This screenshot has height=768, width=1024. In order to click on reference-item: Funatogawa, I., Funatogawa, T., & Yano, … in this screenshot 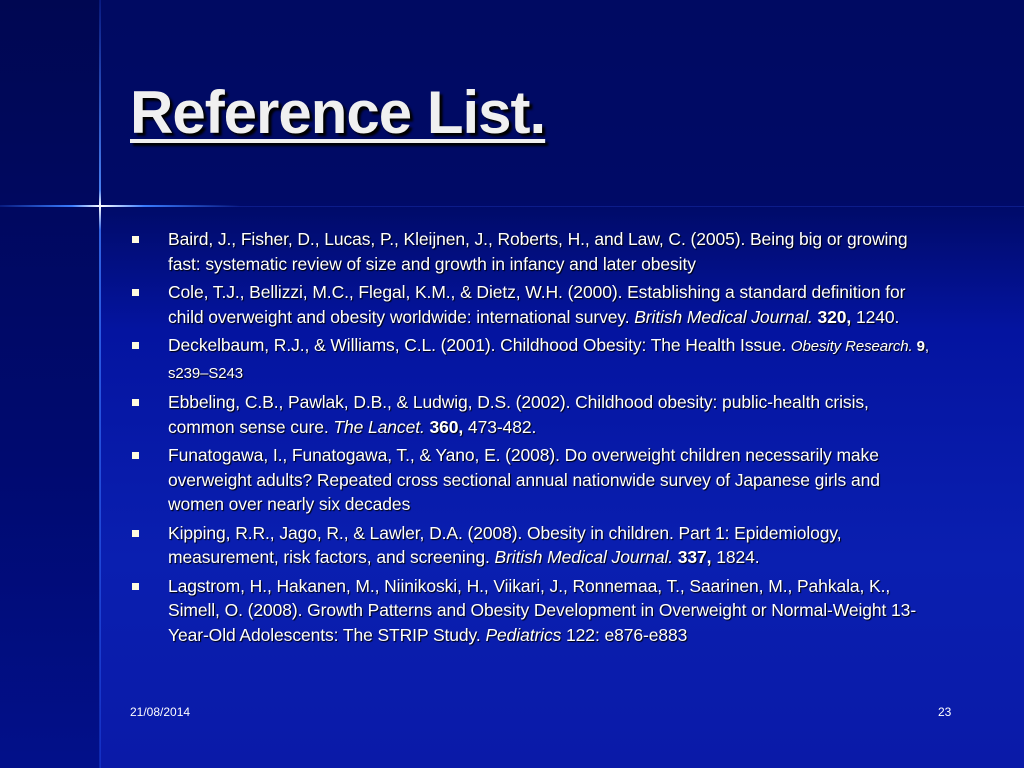, I will do `click(532, 480)`.